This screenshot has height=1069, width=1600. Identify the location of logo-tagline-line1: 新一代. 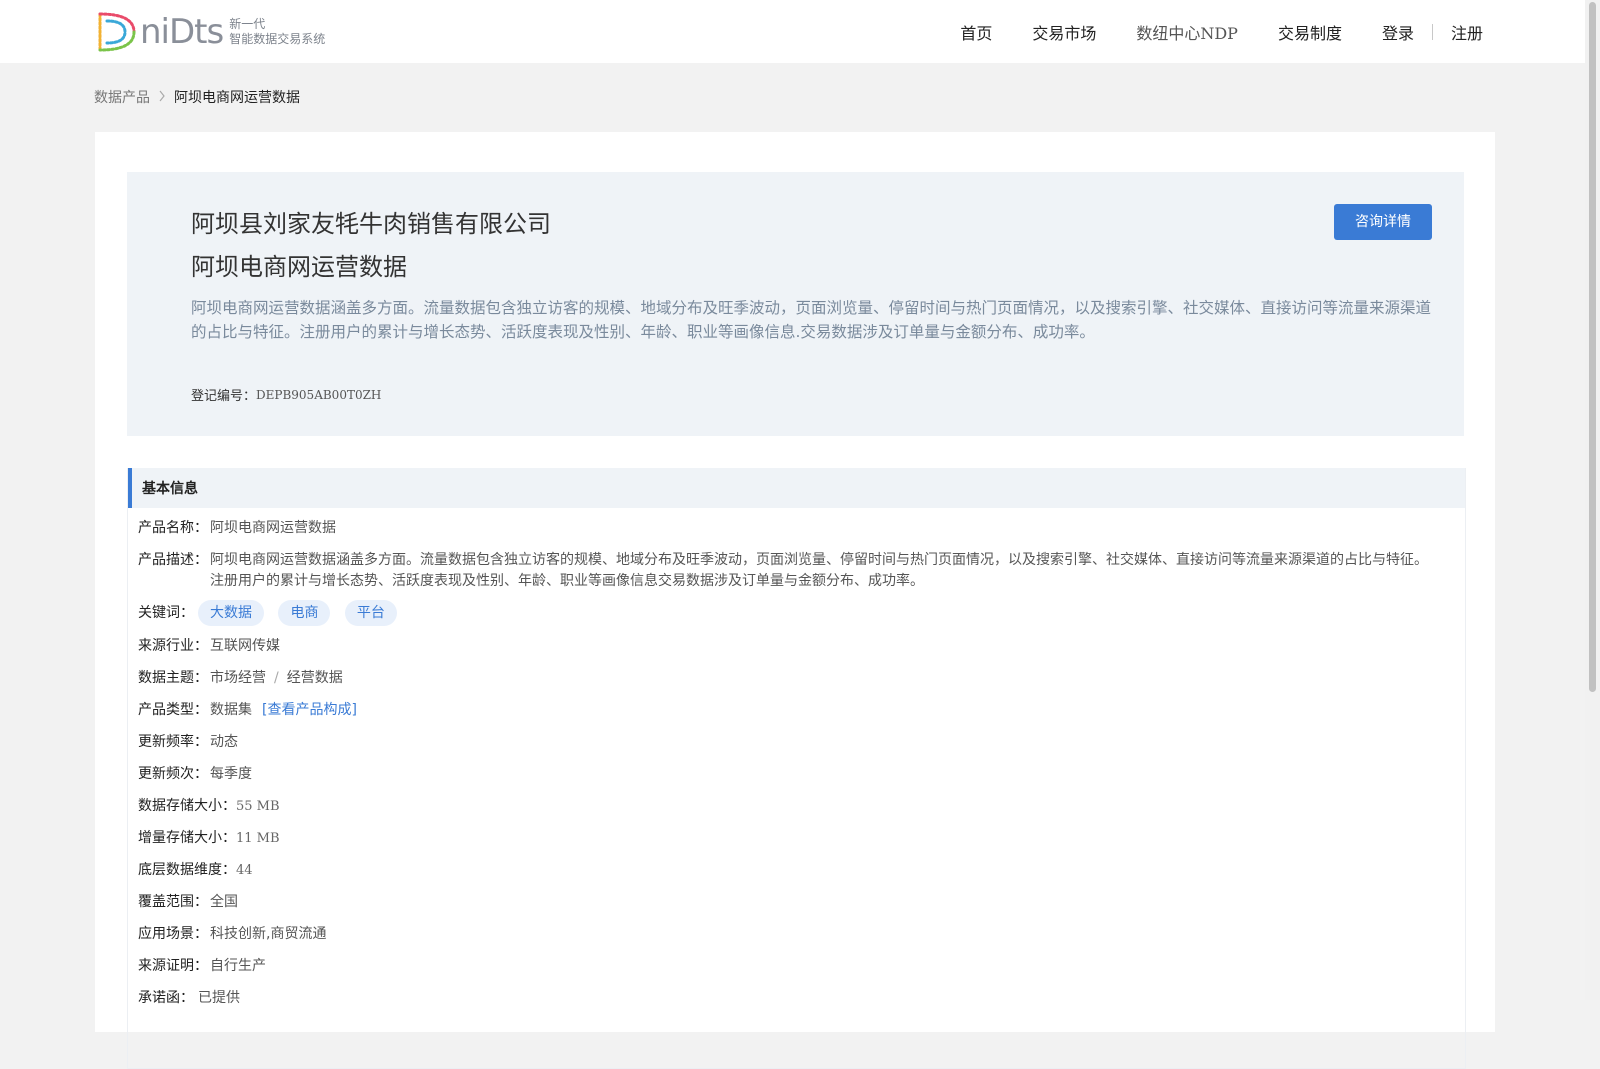
(247, 24).